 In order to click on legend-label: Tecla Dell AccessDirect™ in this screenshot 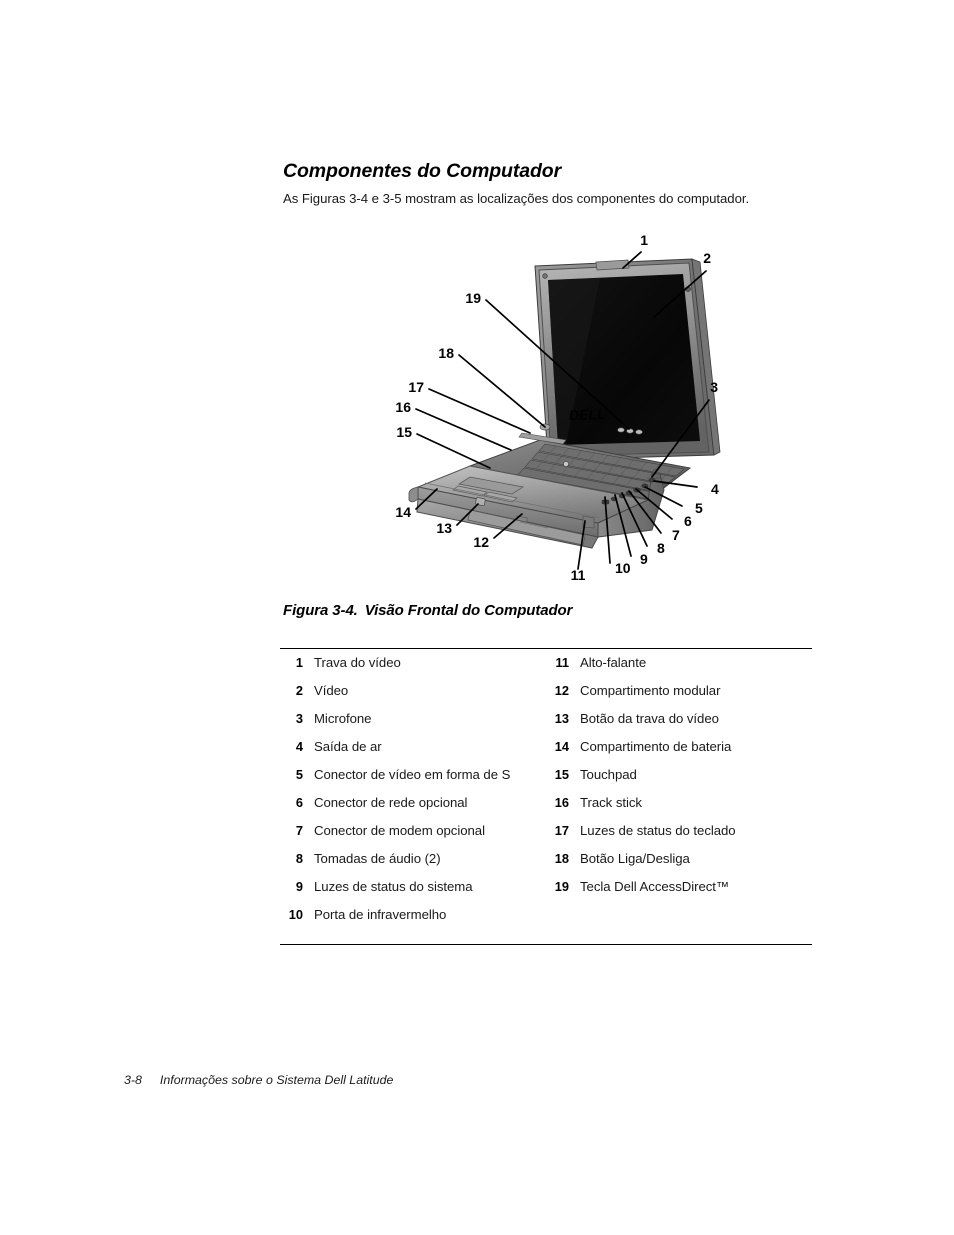, I will do `click(655, 886)`.